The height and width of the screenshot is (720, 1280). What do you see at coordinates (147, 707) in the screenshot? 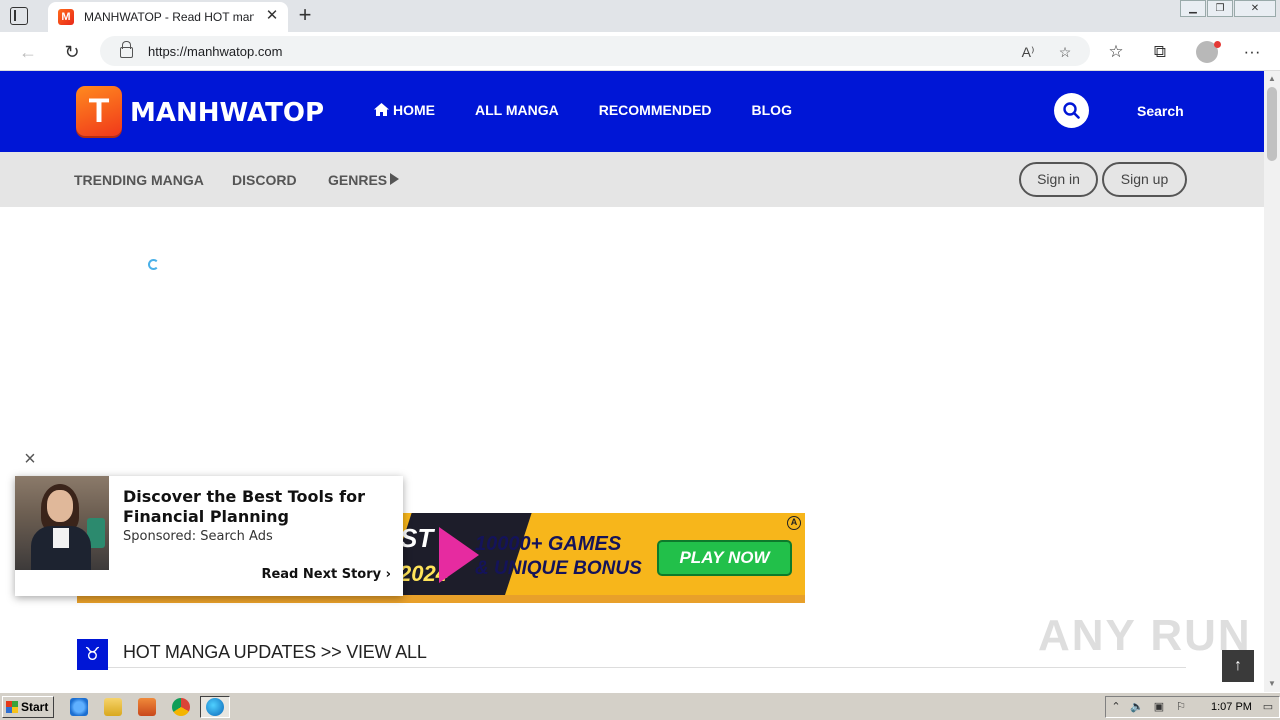
I see `media-player-icon` at bounding box center [147, 707].